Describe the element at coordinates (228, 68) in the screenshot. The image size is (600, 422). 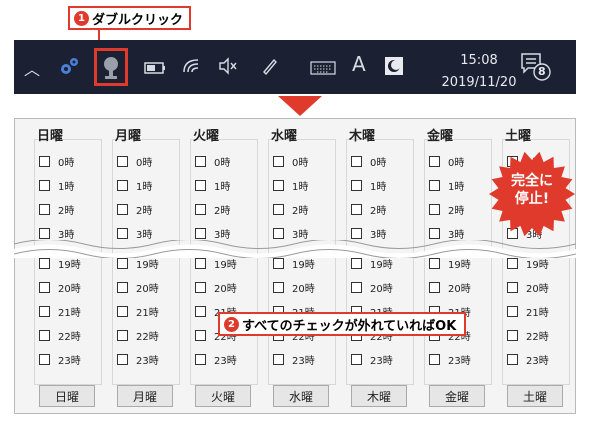
I see `volume-muted-icon` at that location.